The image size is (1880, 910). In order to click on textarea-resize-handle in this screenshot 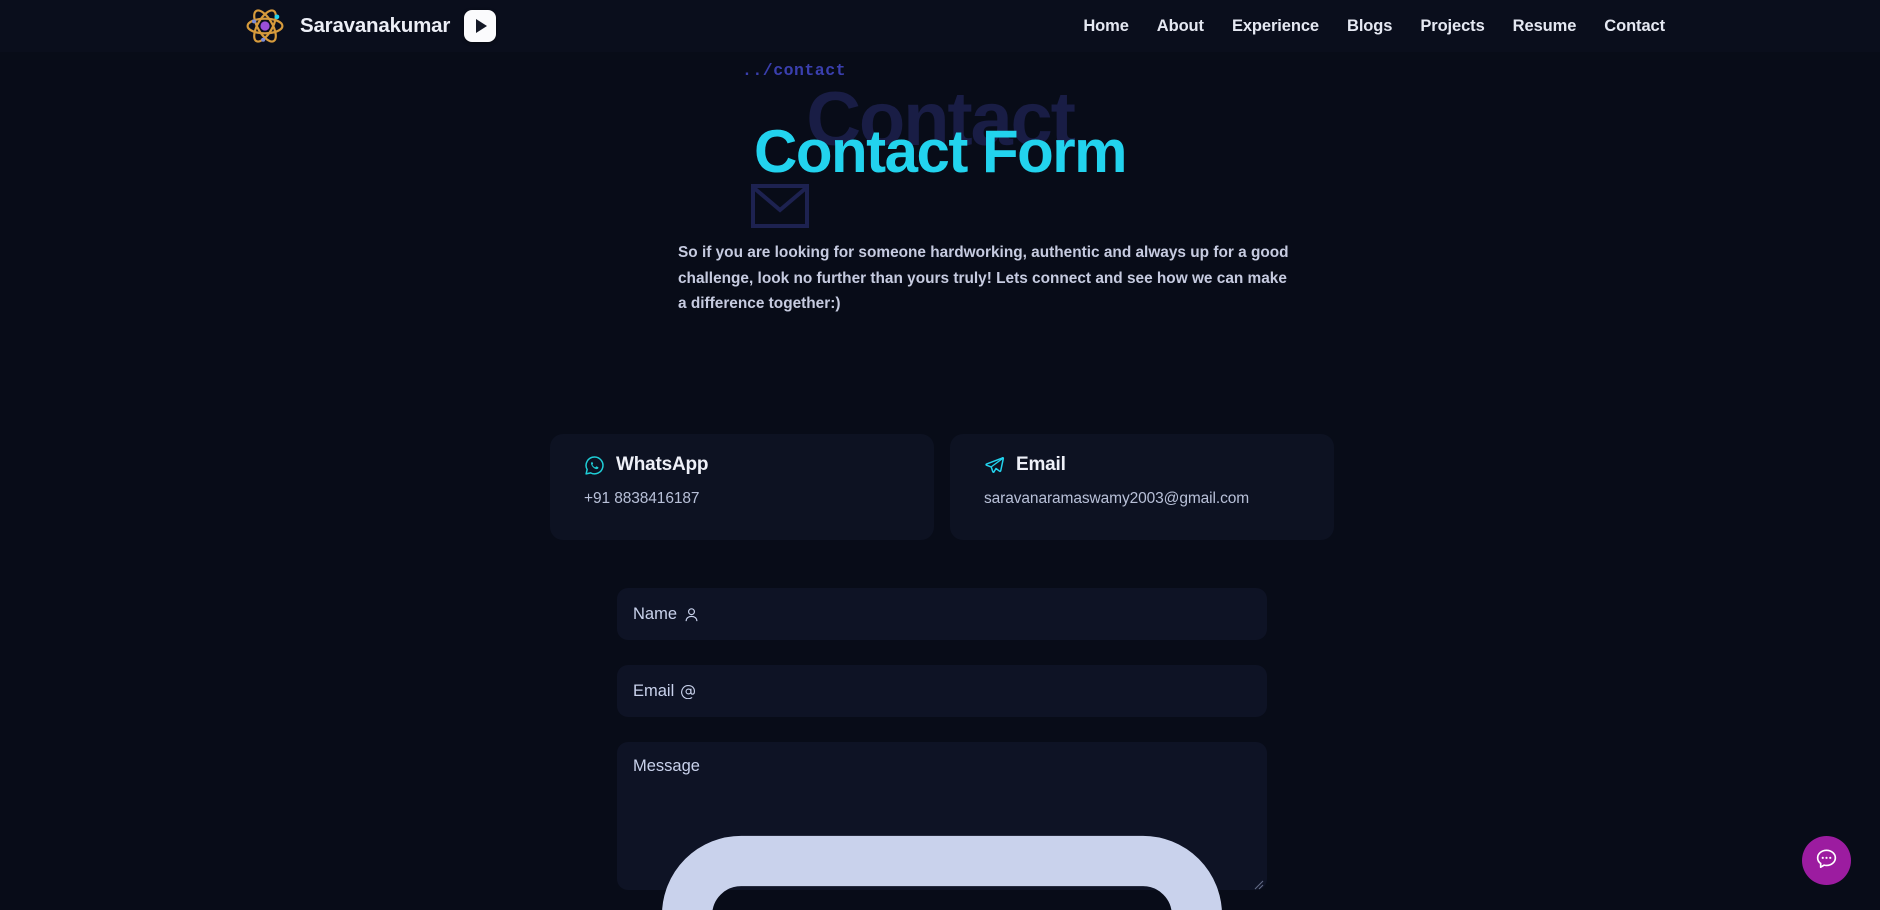, I will do `click(1258, 883)`.